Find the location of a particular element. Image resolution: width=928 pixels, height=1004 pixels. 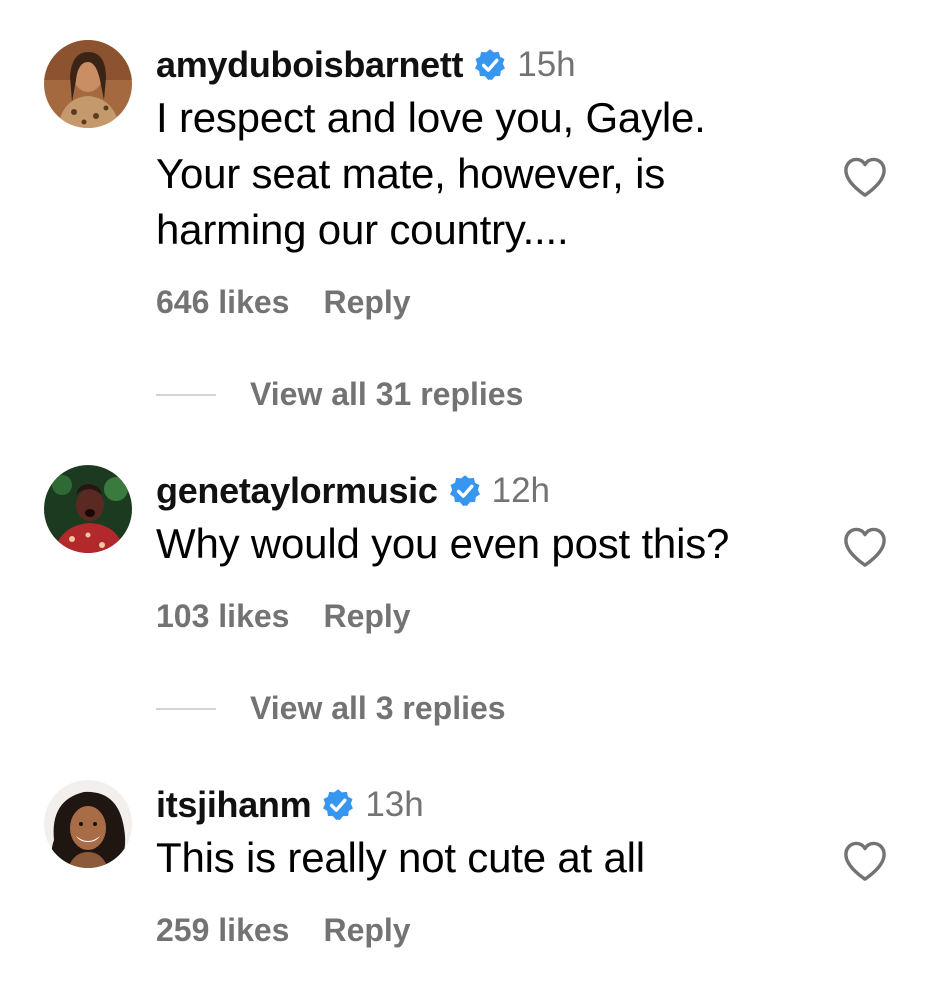

view-replies-button: View all 31 replies is located at coordinates (339, 394).